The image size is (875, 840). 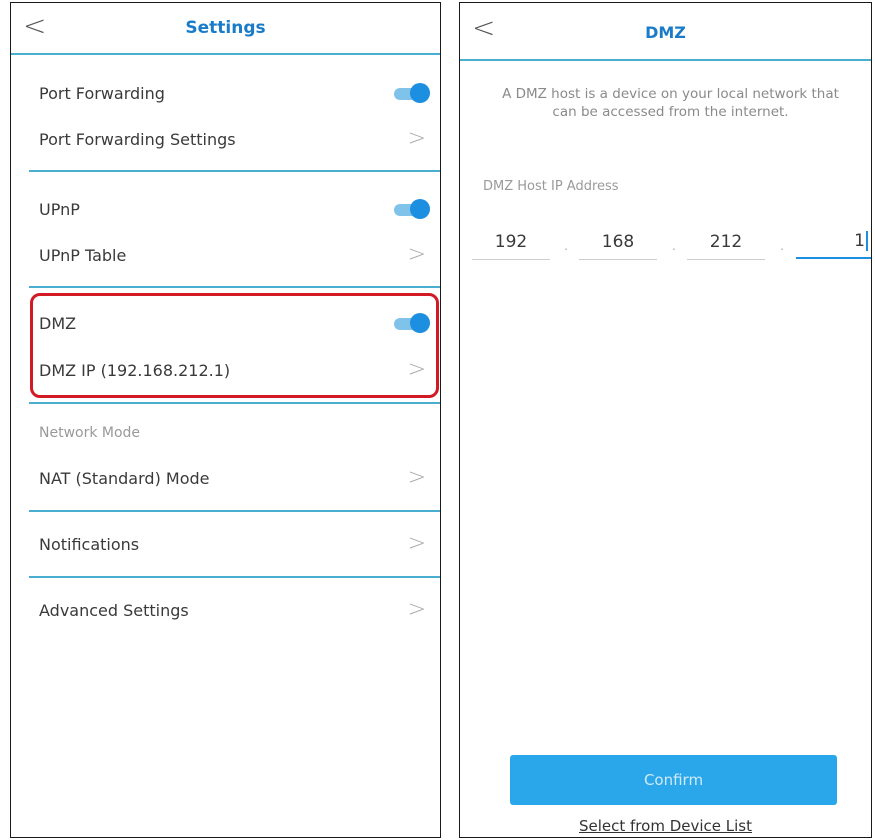 I want to click on port-forwarding-toggle, so click(x=412, y=93).